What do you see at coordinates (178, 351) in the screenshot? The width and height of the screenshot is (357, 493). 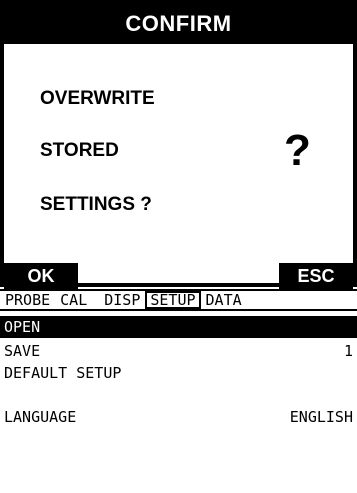 I see `menu-item-save: SAVE 1` at bounding box center [178, 351].